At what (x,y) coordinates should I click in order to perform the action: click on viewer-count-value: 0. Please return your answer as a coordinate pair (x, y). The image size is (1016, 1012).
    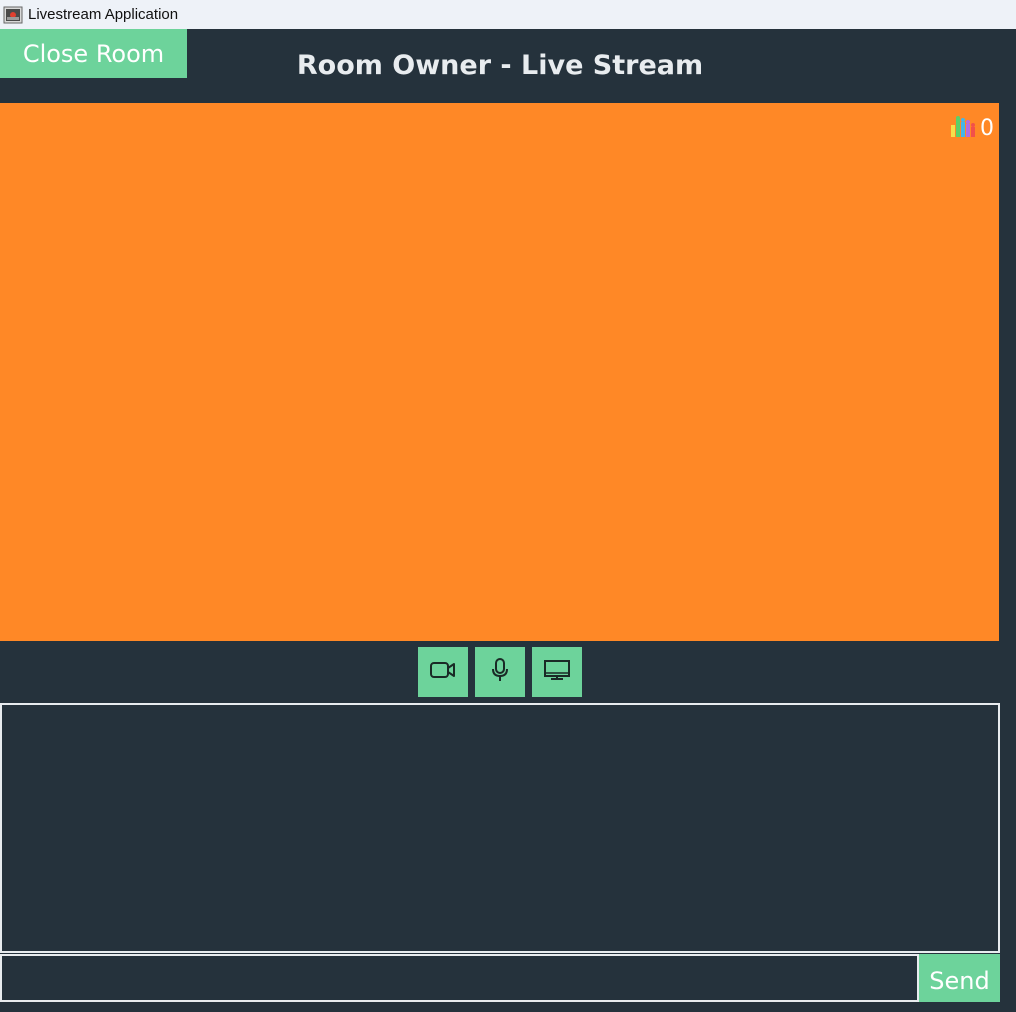
    Looking at the image, I should click on (987, 128).